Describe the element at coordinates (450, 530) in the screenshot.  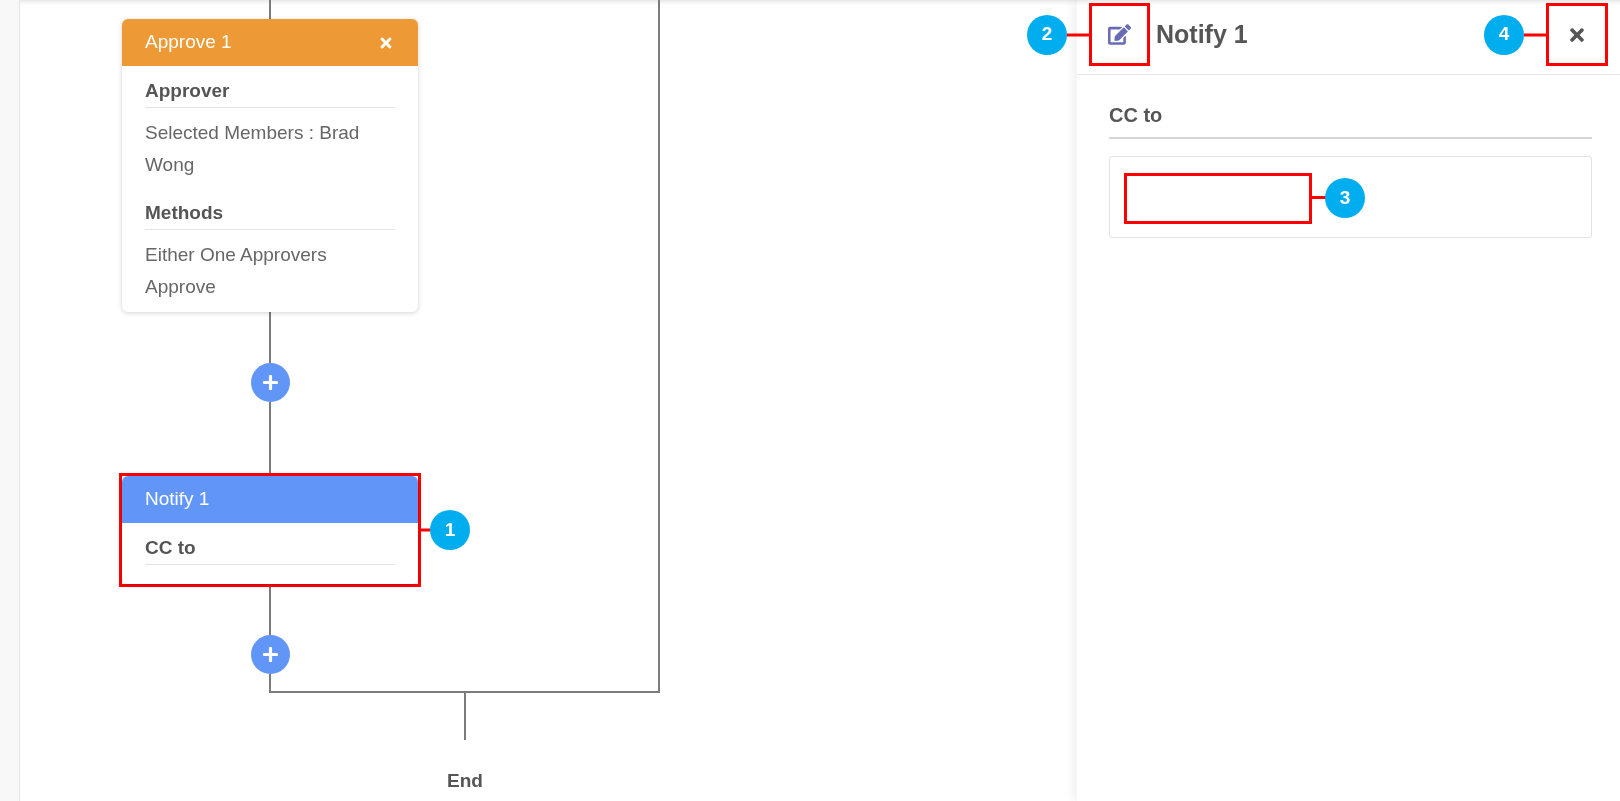
I see `callout-badge: 1` at that location.